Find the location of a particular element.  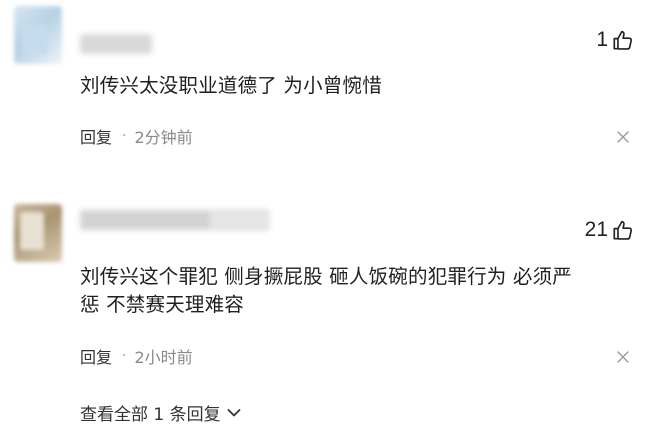

comment-text-line: 刘传兴这个罪犯 侧身撅屁股 砸人饭碗的犯罪行为 必须严 is located at coordinates (326, 276).